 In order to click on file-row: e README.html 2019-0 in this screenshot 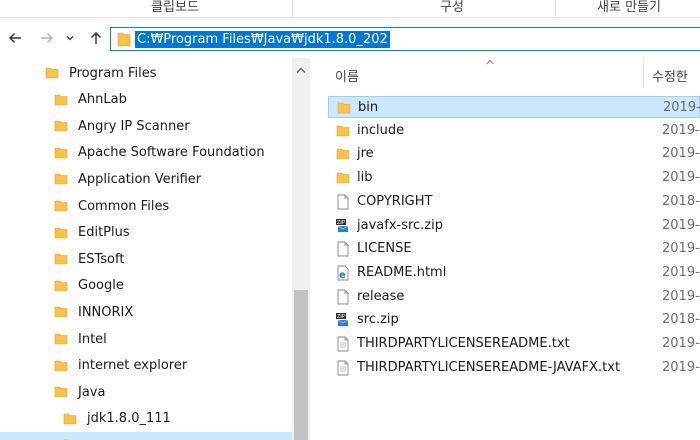, I will do `click(514, 273)`.